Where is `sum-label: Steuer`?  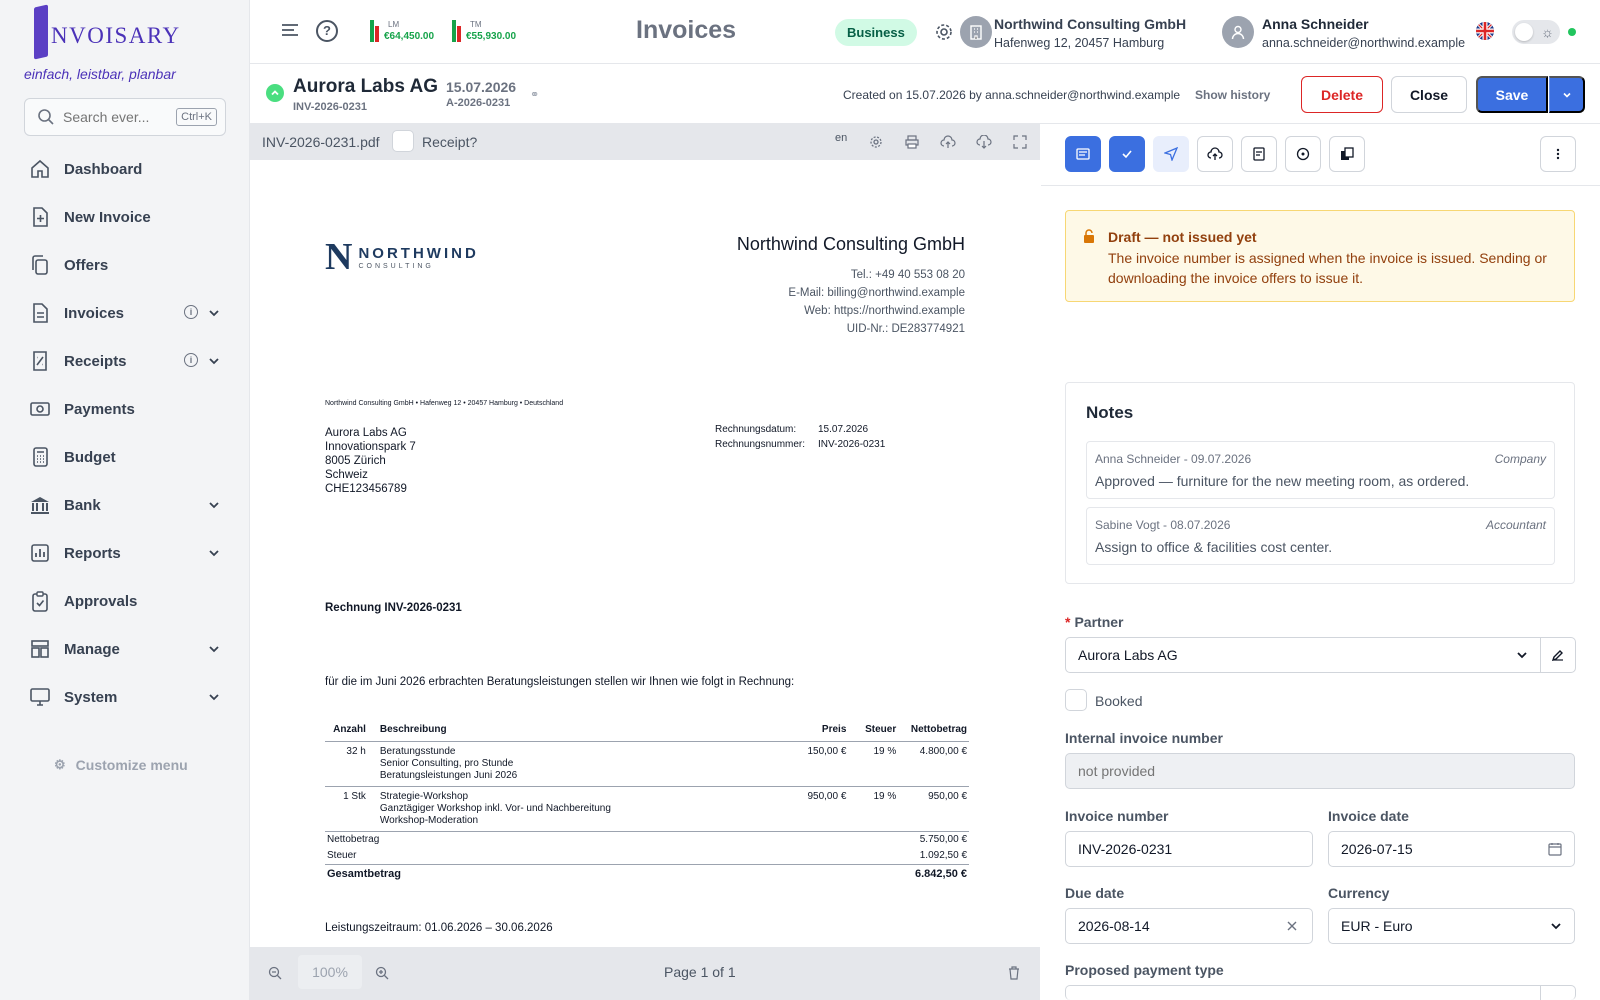
sum-label: Steuer is located at coordinates (342, 855).